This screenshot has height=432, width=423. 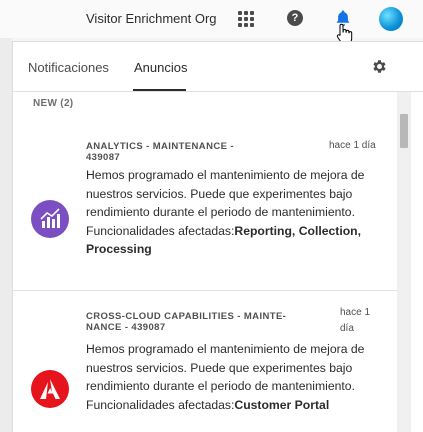 What do you see at coordinates (404, 131) in the screenshot?
I see `scroll-thumb` at bounding box center [404, 131].